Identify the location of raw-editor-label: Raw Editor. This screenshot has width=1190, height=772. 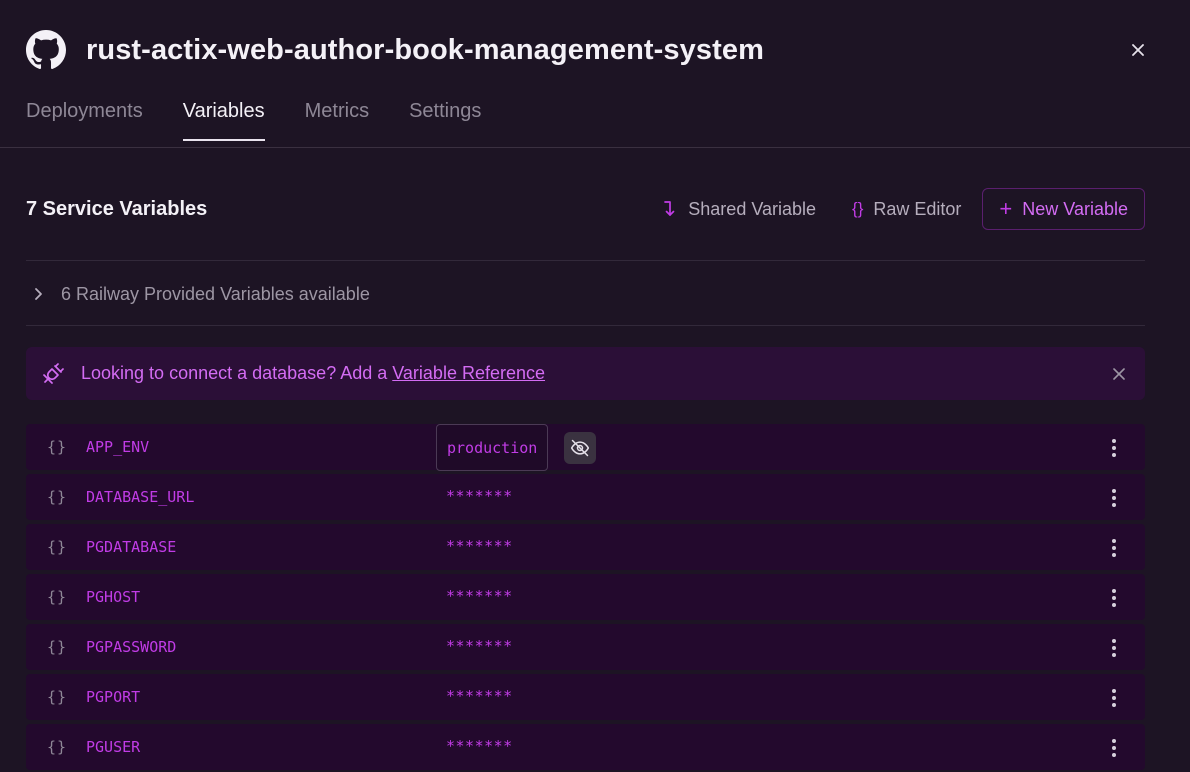
(917, 208).